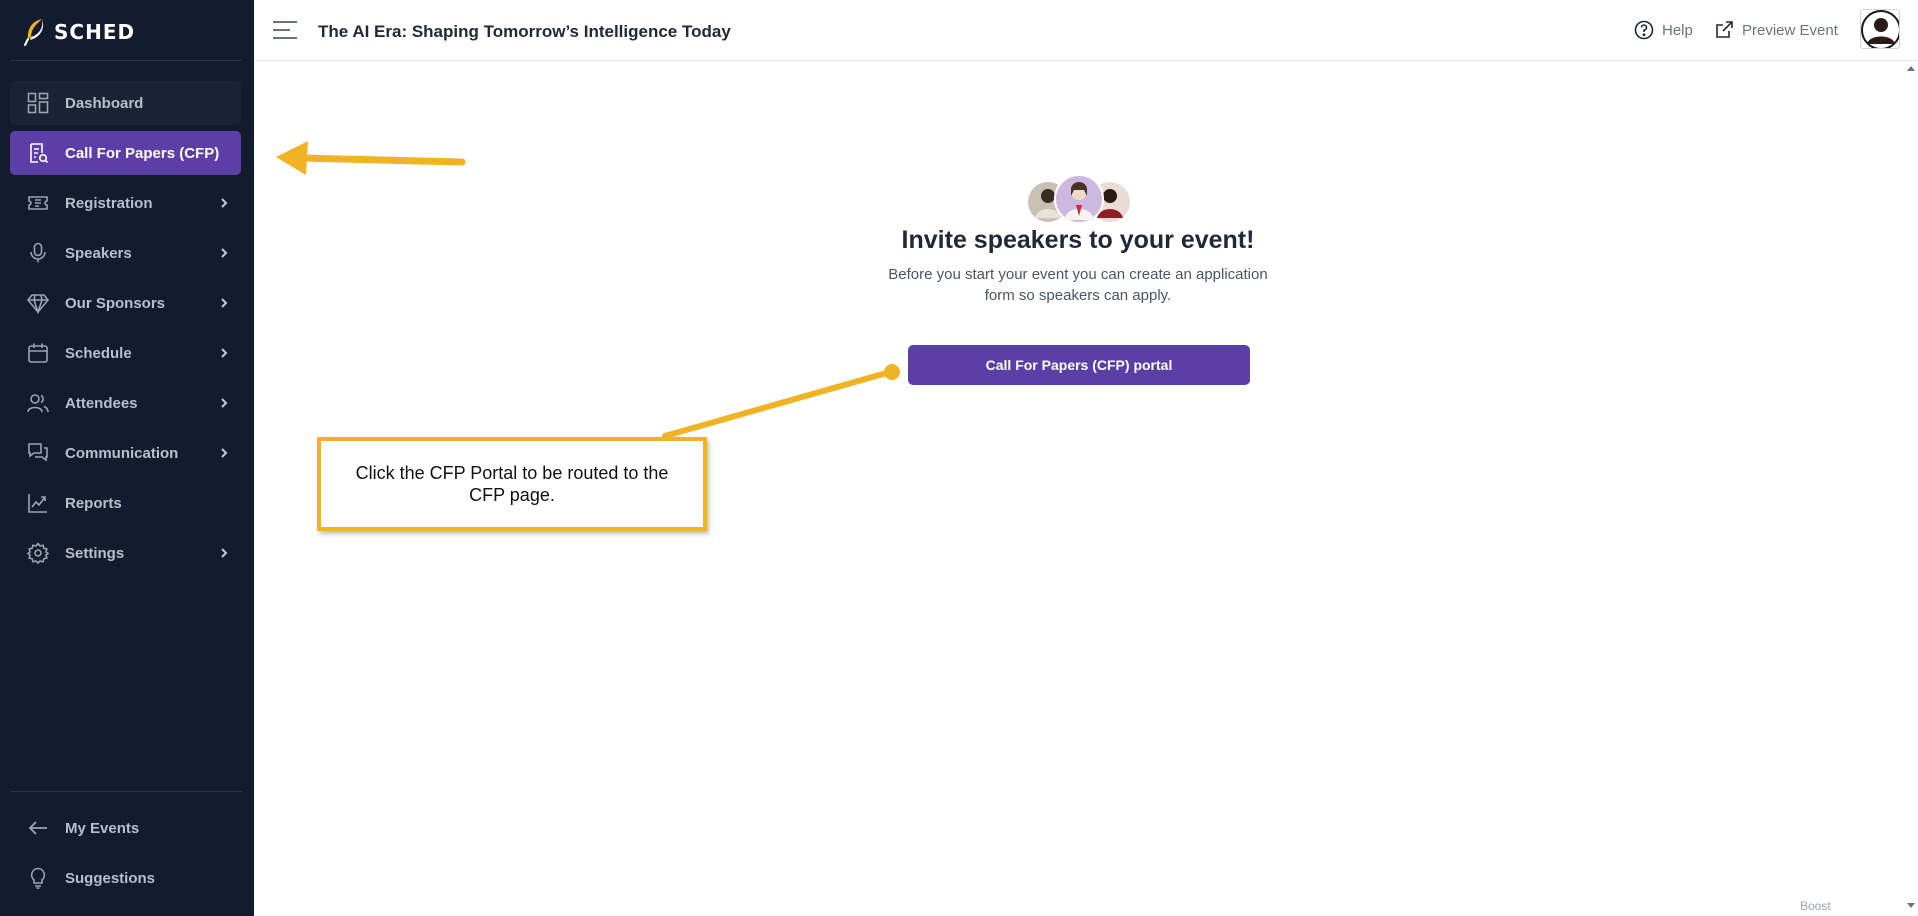 This screenshot has width=1918, height=916. I want to click on sidebar-item-speakers: Speakers, so click(125, 253).